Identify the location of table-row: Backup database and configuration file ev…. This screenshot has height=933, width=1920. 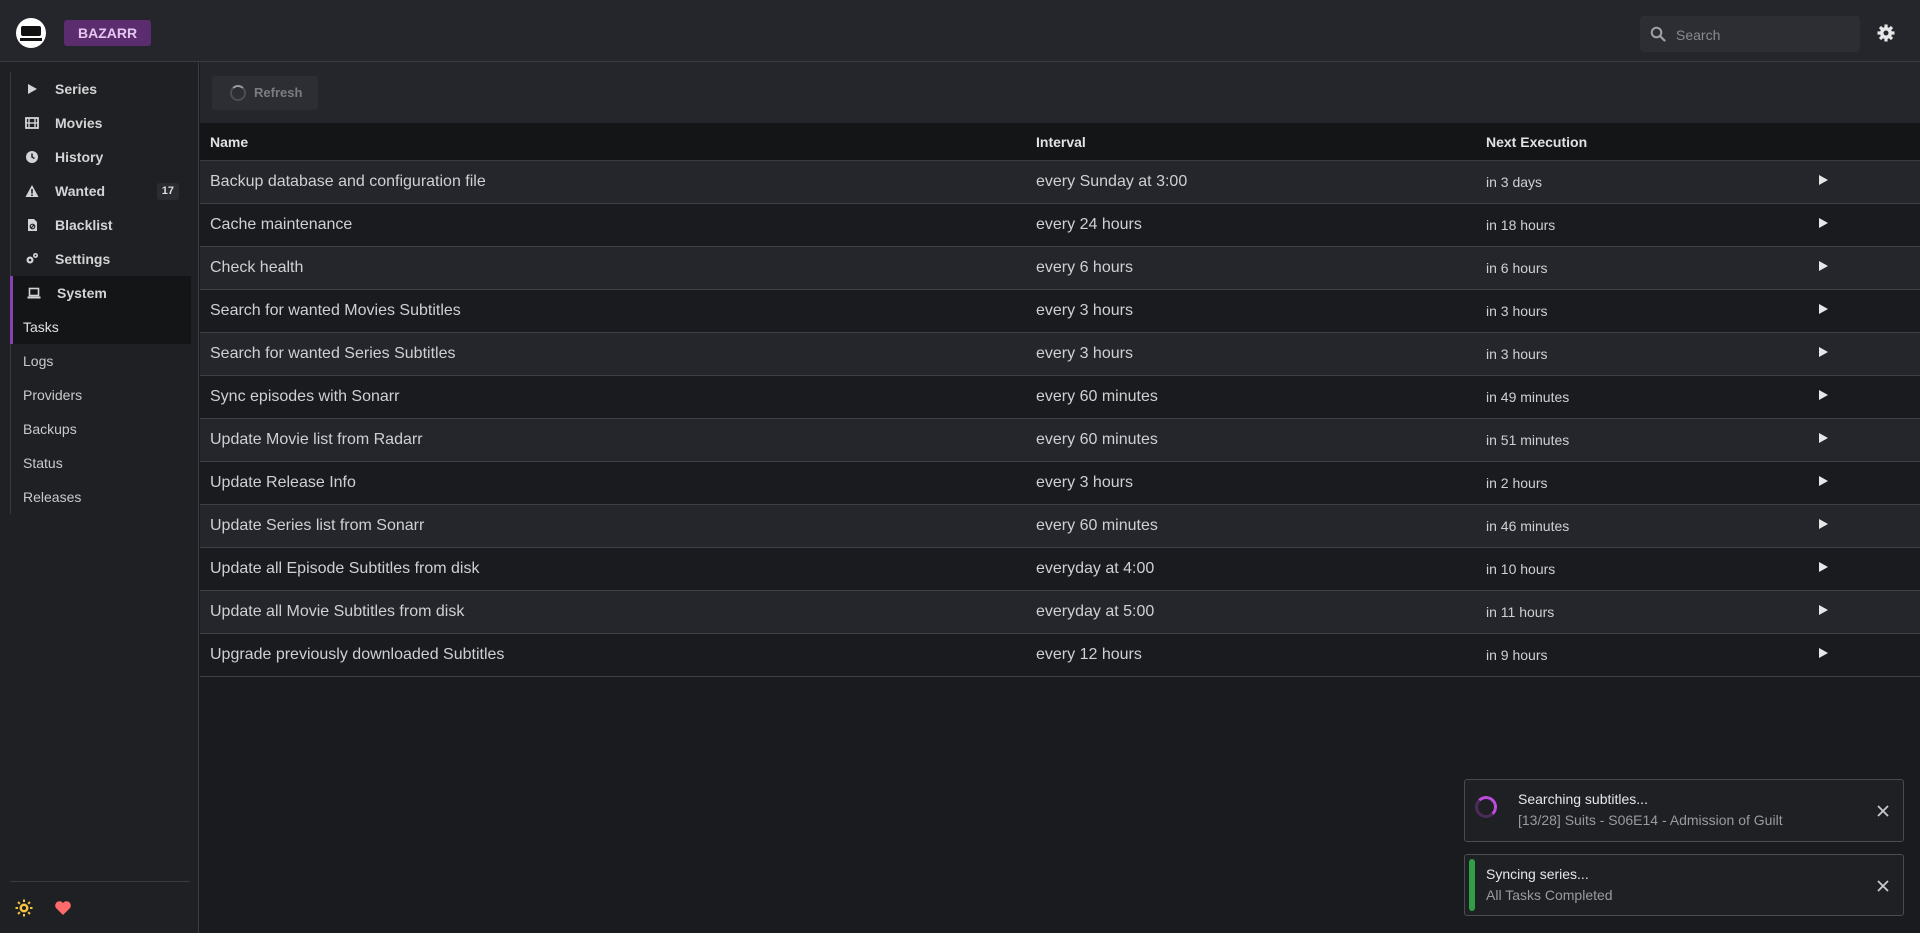
(1060, 182).